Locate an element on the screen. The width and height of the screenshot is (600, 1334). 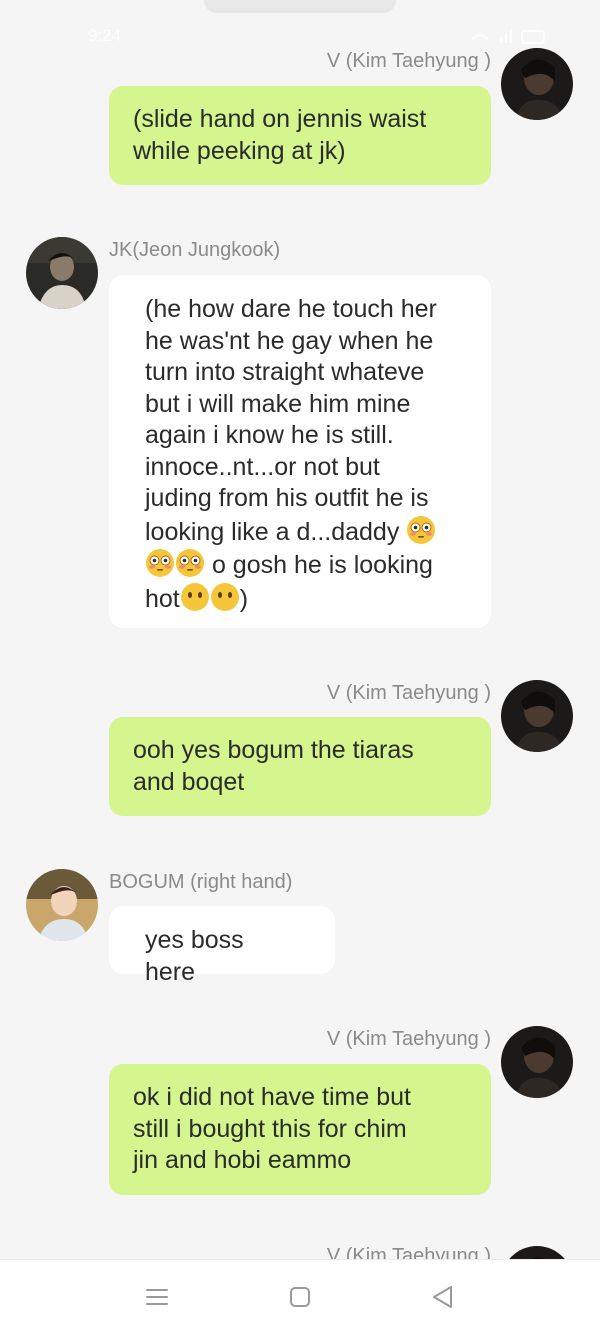
top-handle is located at coordinates (300, 6).